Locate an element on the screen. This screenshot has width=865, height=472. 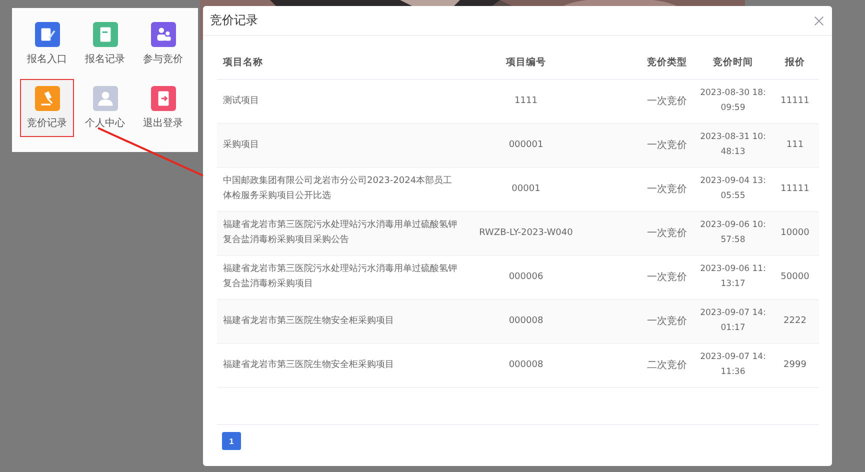
page-button: 1 is located at coordinates (231, 441).